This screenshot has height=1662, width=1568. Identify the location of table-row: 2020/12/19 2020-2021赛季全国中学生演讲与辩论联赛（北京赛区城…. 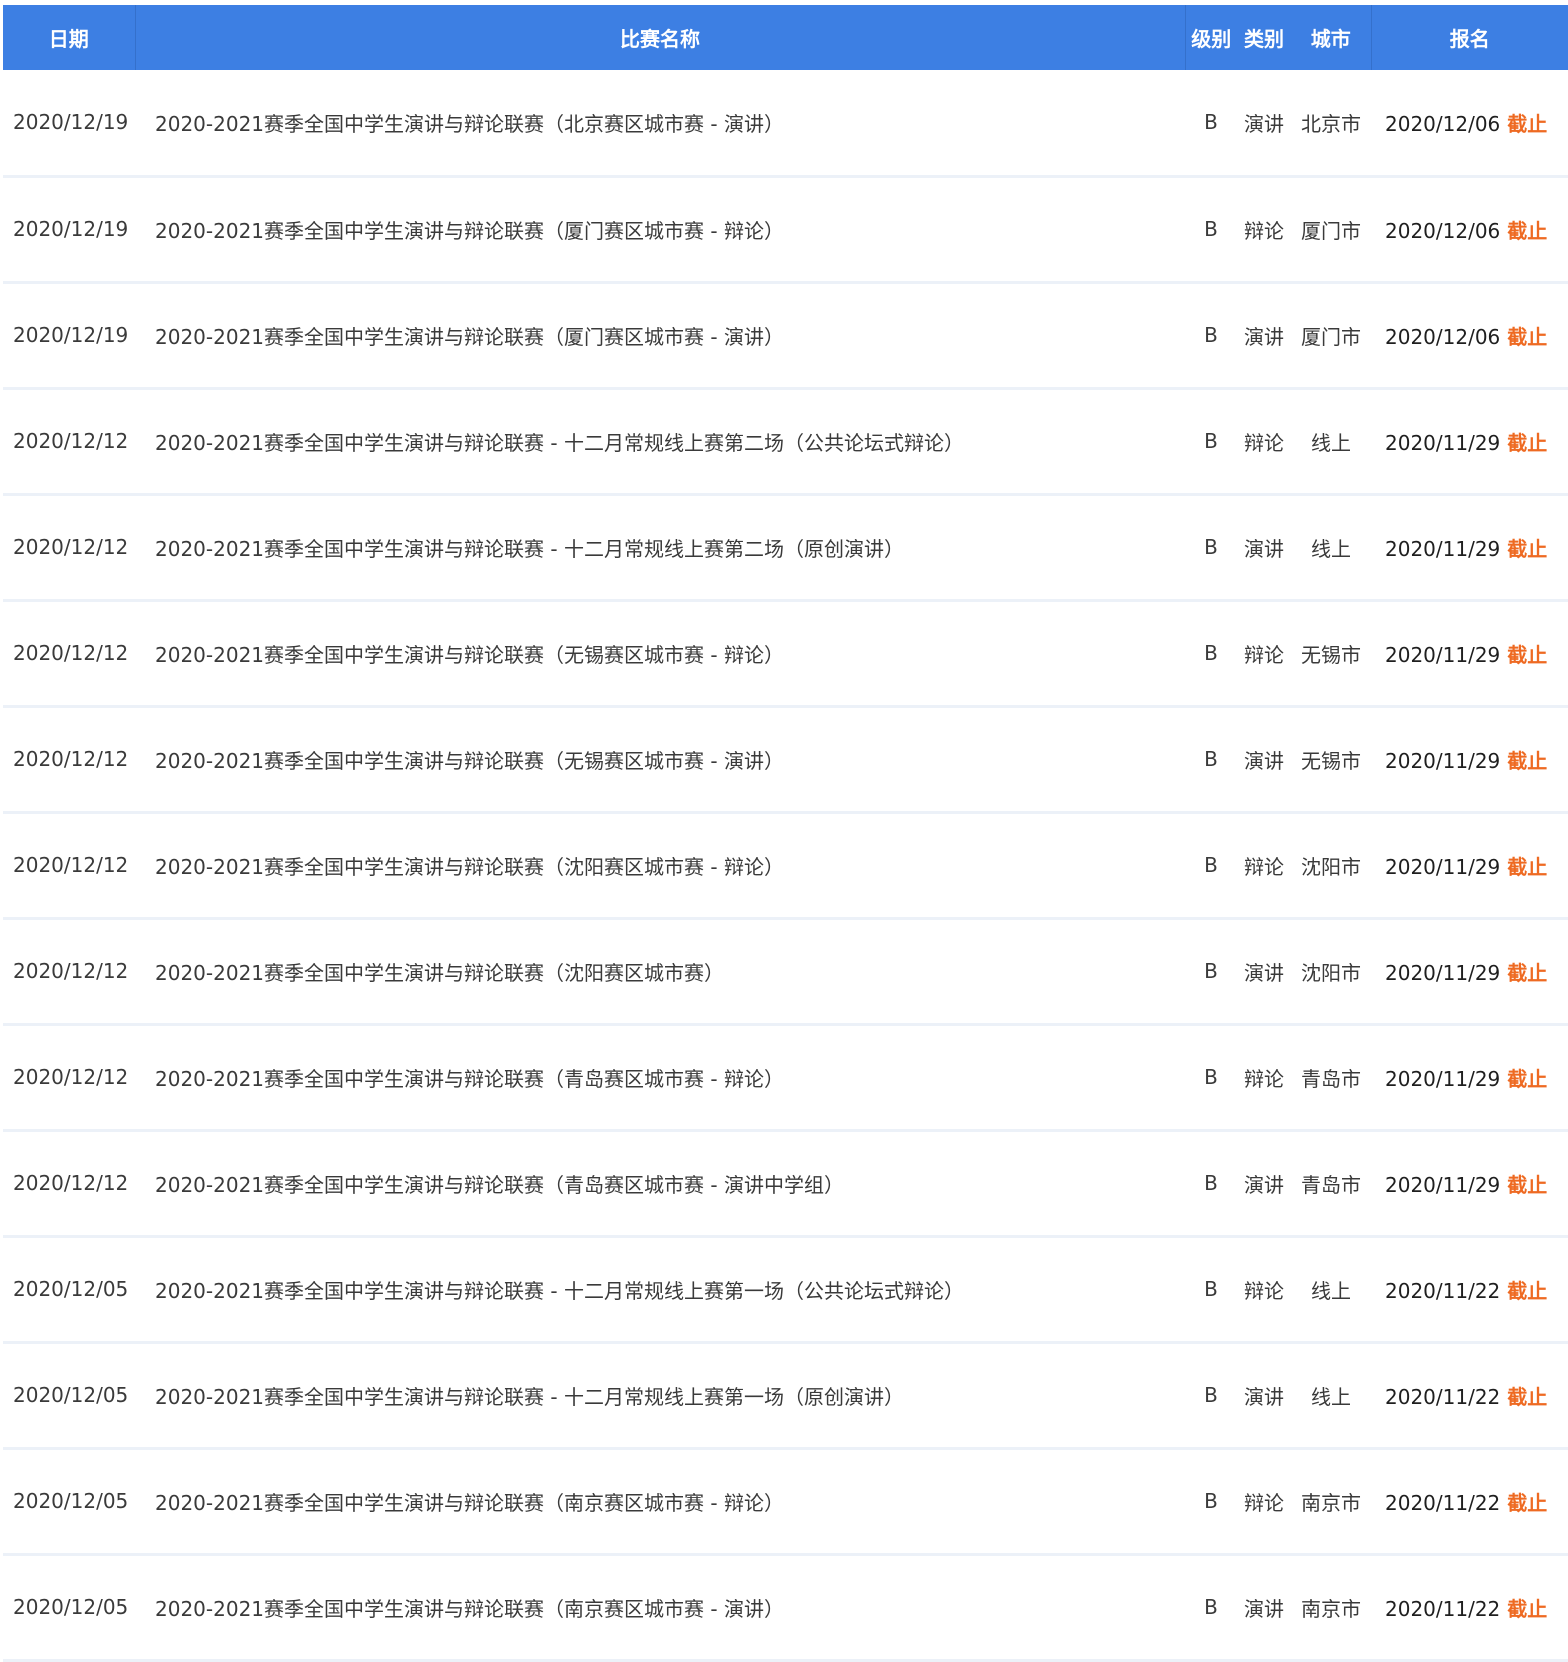
(785, 124).